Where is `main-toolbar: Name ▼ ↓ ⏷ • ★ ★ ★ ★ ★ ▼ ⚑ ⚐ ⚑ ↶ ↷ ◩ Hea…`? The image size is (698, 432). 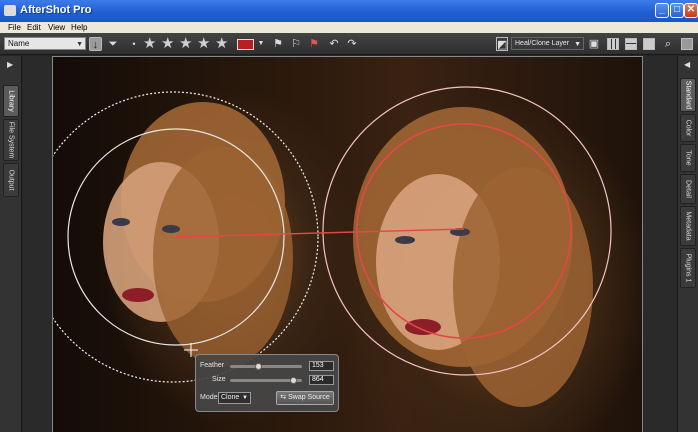 main-toolbar: Name ▼ ↓ ⏷ • ★ ★ ★ ★ ★ ▼ ⚑ ⚐ ⚑ ↶ ↷ ◩ Hea… is located at coordinates (349, 44).